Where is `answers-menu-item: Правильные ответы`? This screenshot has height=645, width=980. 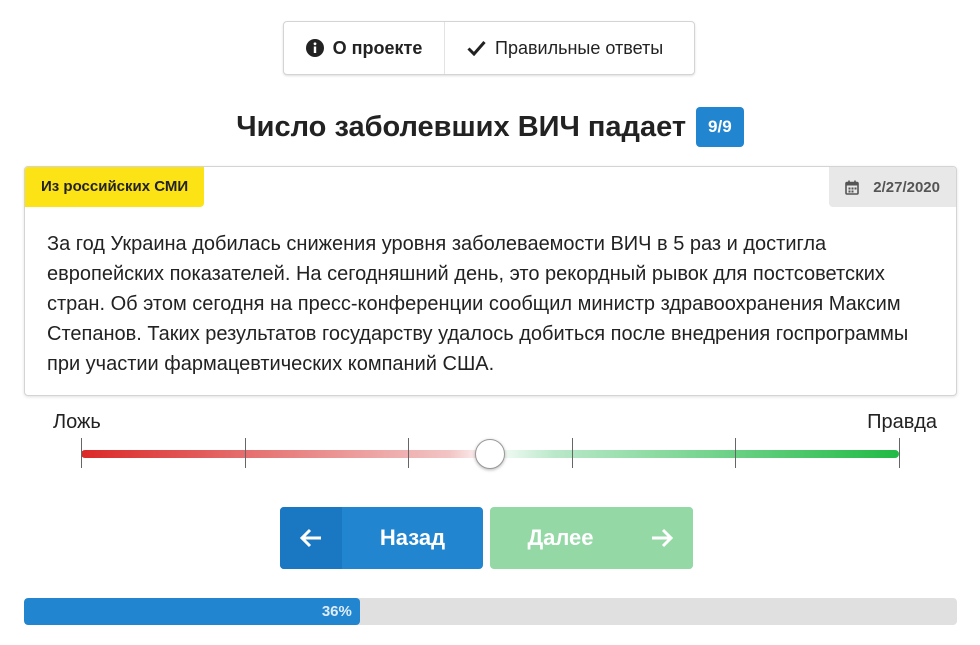 answers-menu-item: Правильные ответы is located at coordinates (564, 48).